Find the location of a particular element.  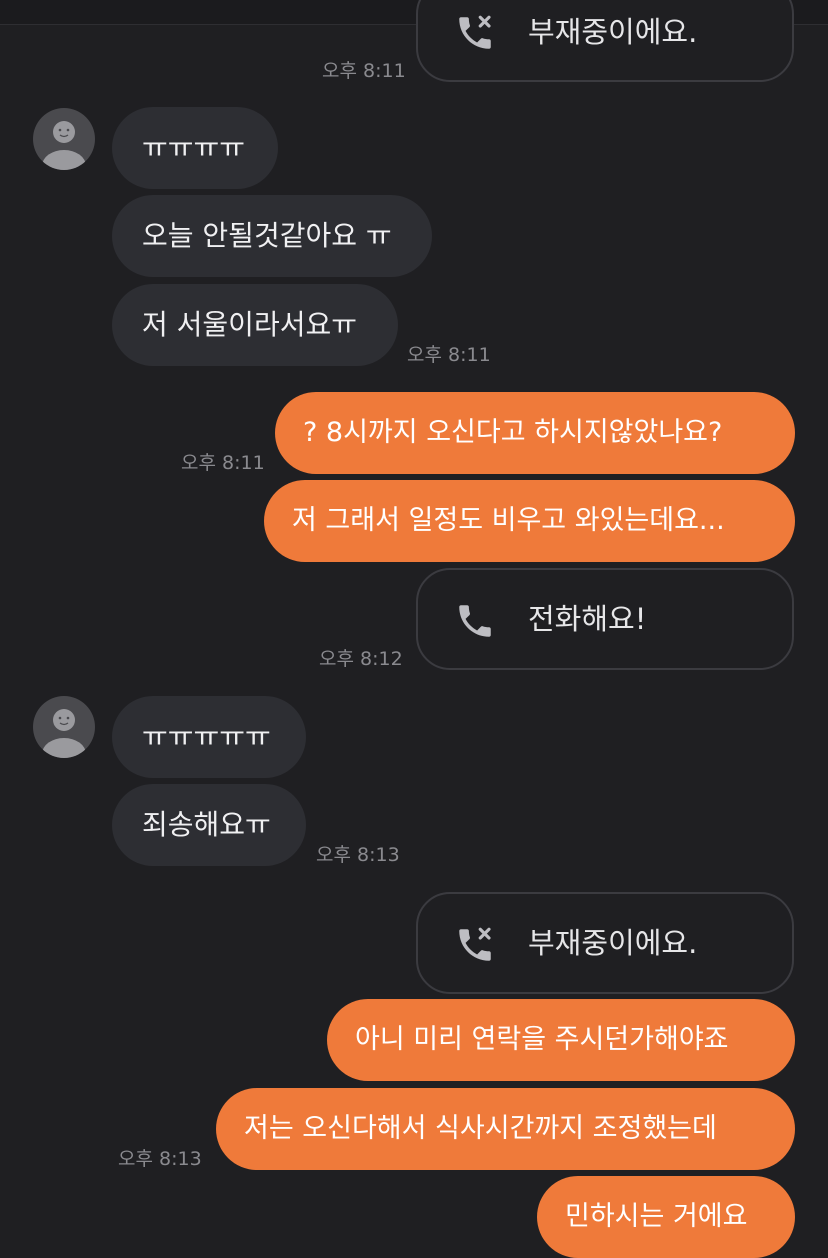

phone-icon is located at coordinates (475, 621).